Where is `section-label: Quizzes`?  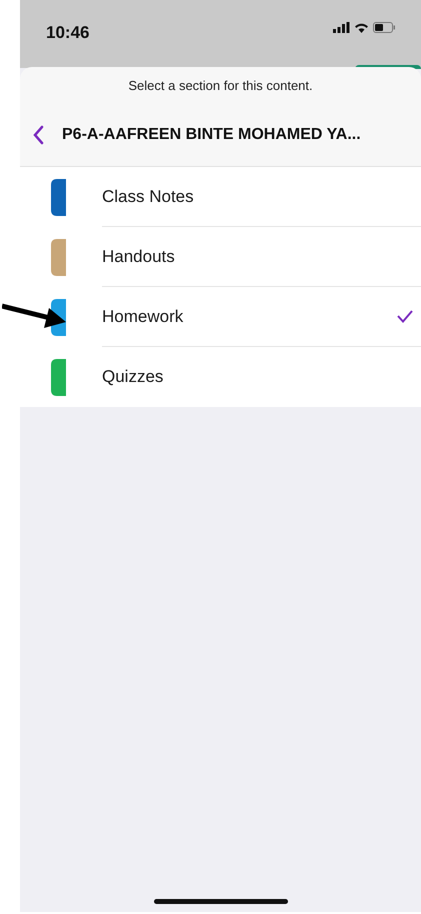
section-label: Quizzes is located at coordinates (133, 377).